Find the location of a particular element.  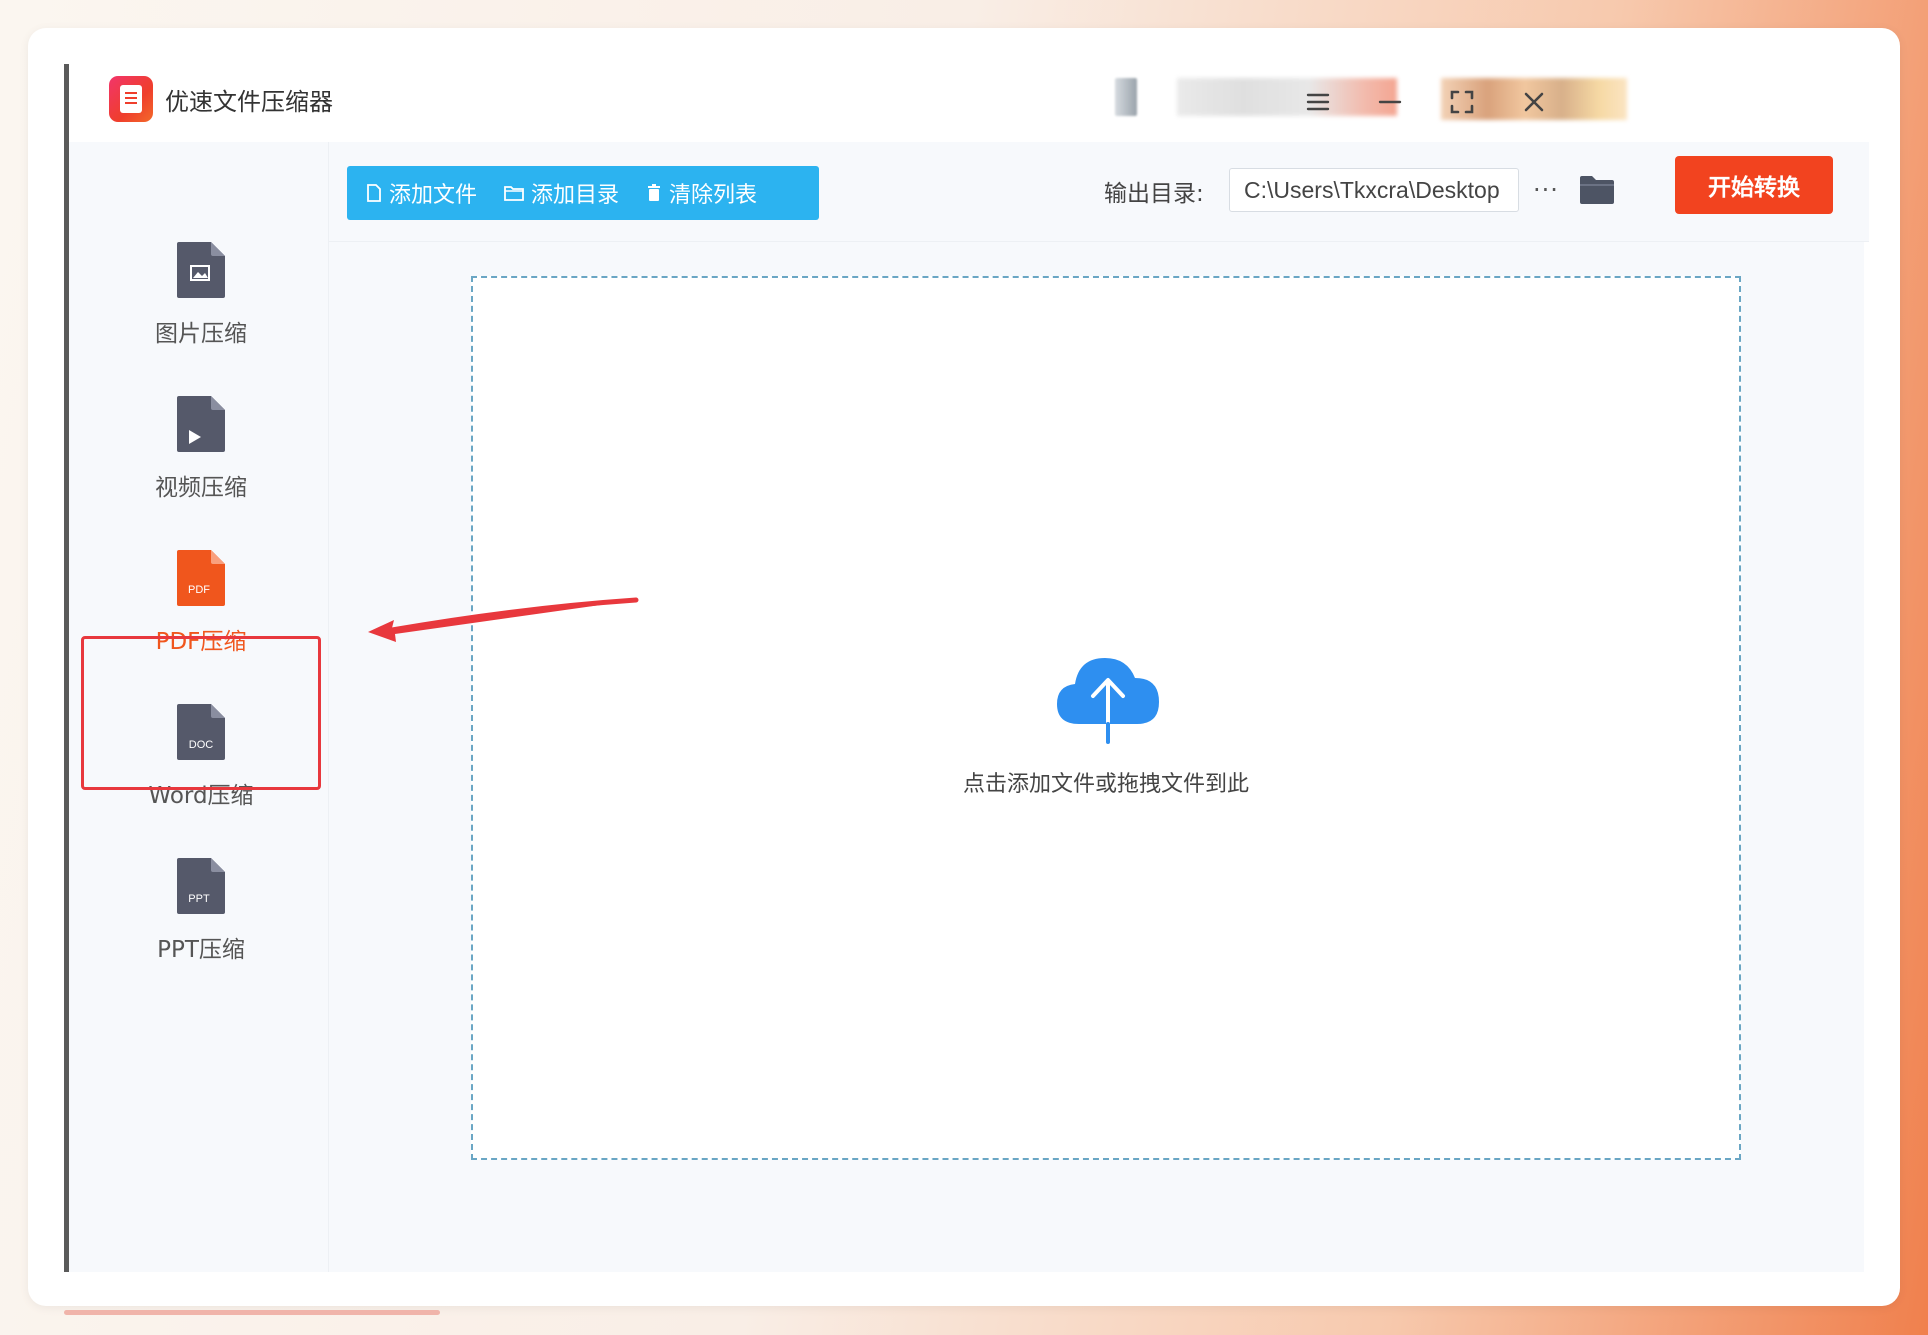

sidebar-item-image-compress: 图片压缩 is located at coordinates (201, 297).